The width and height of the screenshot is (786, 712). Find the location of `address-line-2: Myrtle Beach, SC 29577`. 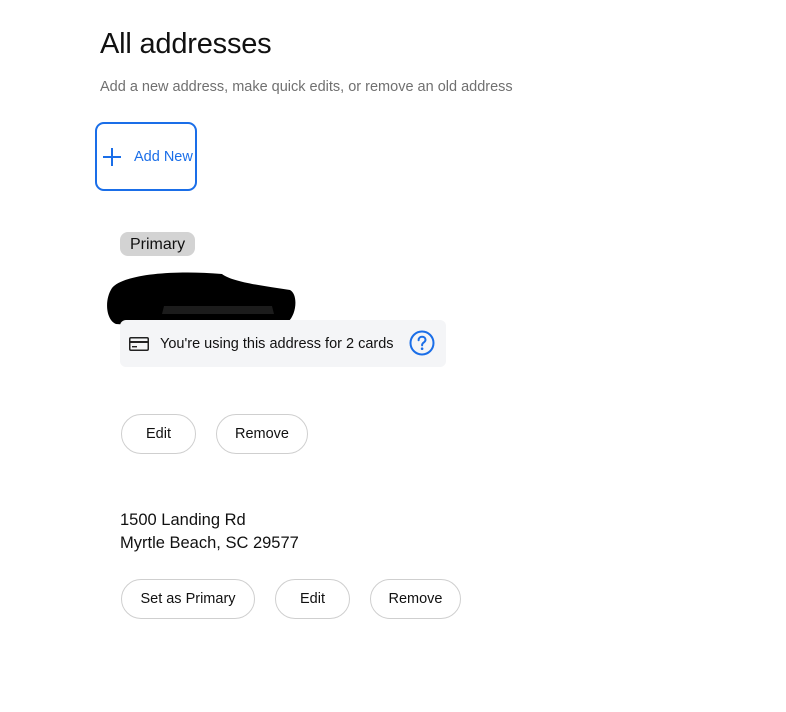

address-line-2: Myrtle Beach, SC 29577 is located at coordinates (209, 543).